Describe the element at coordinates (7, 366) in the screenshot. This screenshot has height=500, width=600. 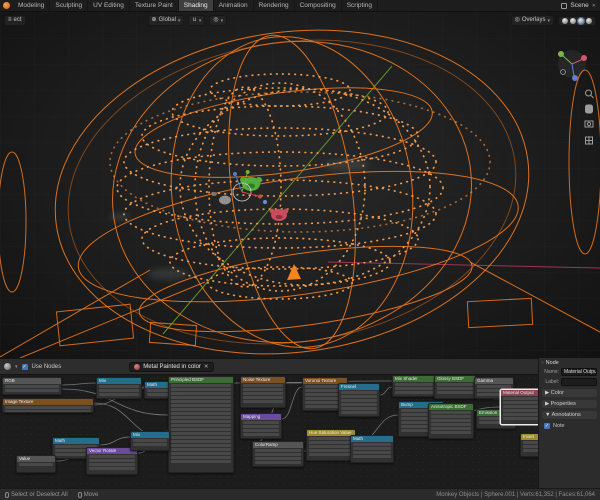
I see `editor-type-icon` at that location.